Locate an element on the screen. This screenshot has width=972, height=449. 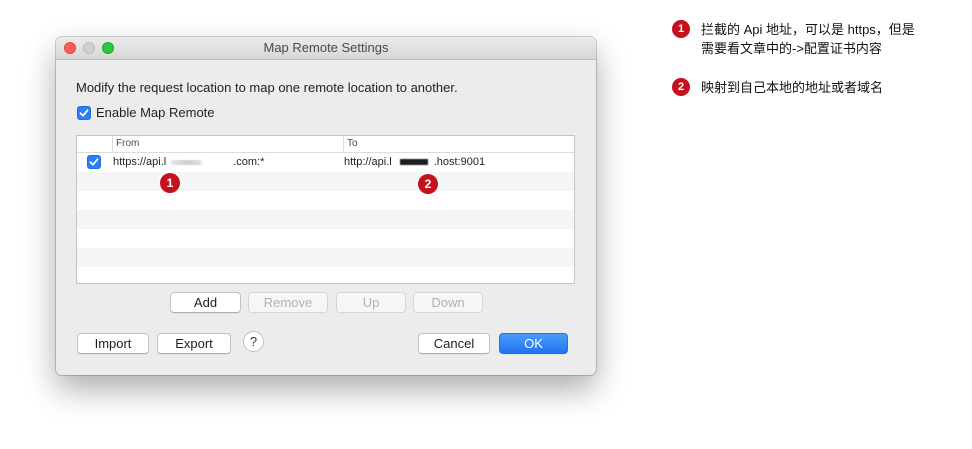
column-header-from: From is located at coordinates (227, 144).